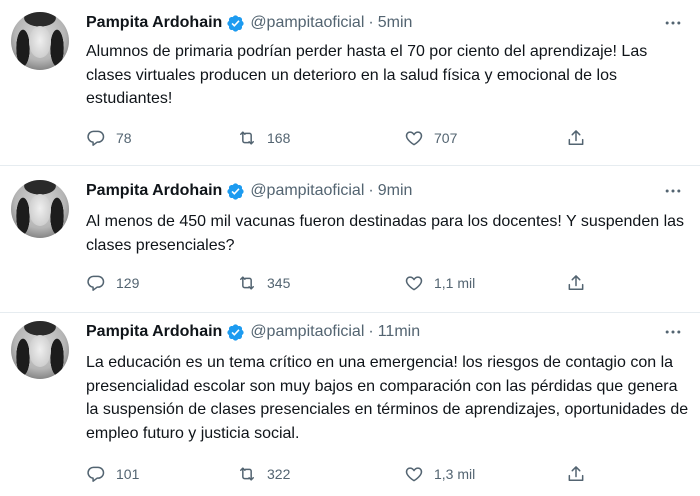  What do you see at coordinates (430, 138) in the screenshot?
I see `like-button: 707` at bounding box center [430, 138].